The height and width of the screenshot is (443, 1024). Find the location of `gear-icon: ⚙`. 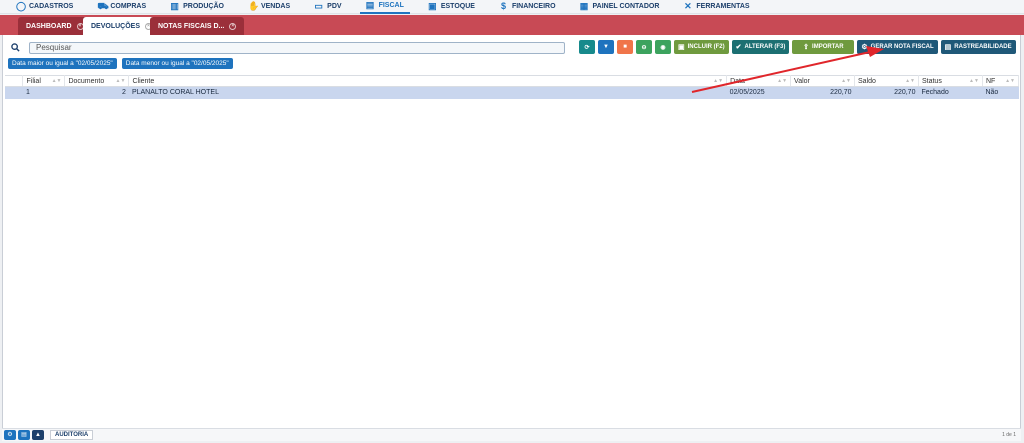

gear-icon: ⚙ is located at coordinates (864, 47).